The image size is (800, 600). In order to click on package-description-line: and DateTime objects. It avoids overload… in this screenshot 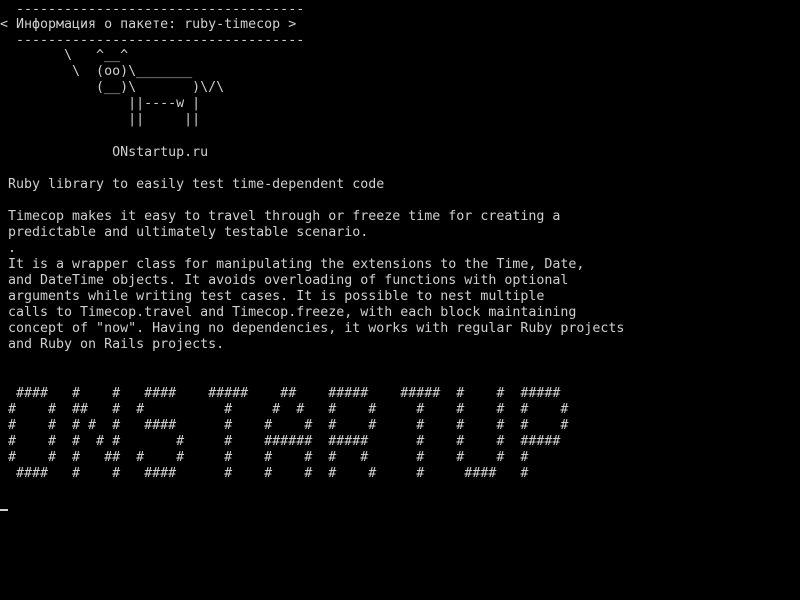, I will do `click(288, 280)`.